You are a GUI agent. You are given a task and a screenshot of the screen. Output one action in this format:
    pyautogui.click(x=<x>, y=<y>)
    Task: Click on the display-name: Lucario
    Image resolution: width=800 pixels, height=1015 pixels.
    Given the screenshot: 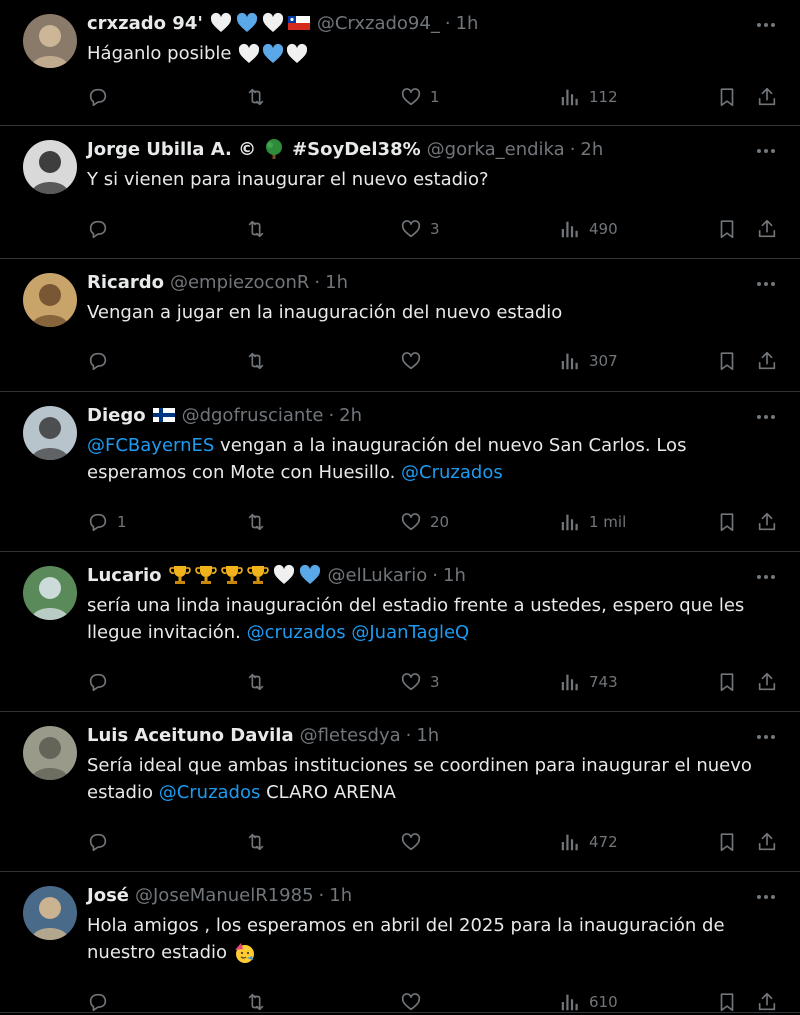 What is the action you would take?
    pyautogui.click(x=124, y=575)
    